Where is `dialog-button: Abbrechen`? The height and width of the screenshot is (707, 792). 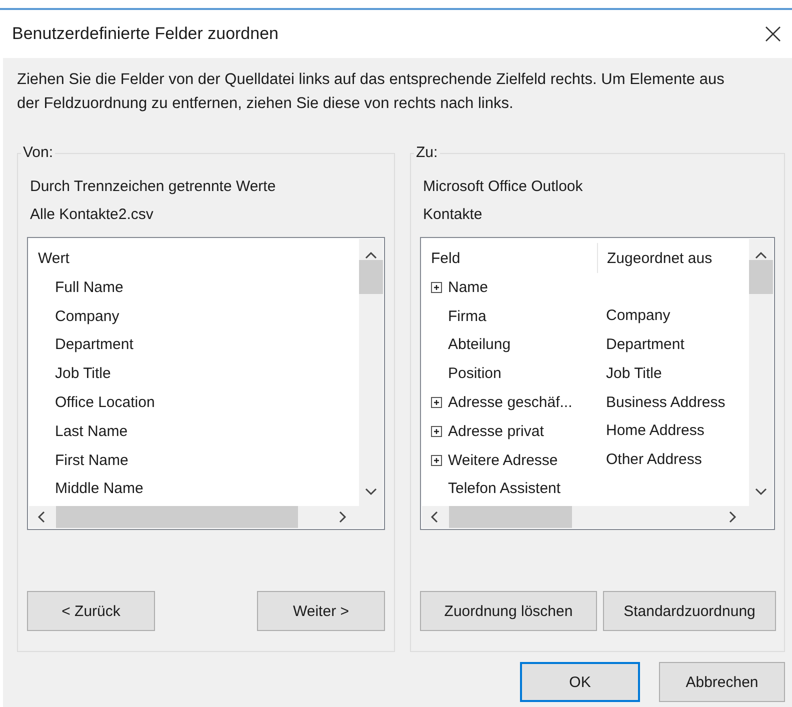 dialog-button: Abbrechen is located at coordinates (722, 682).